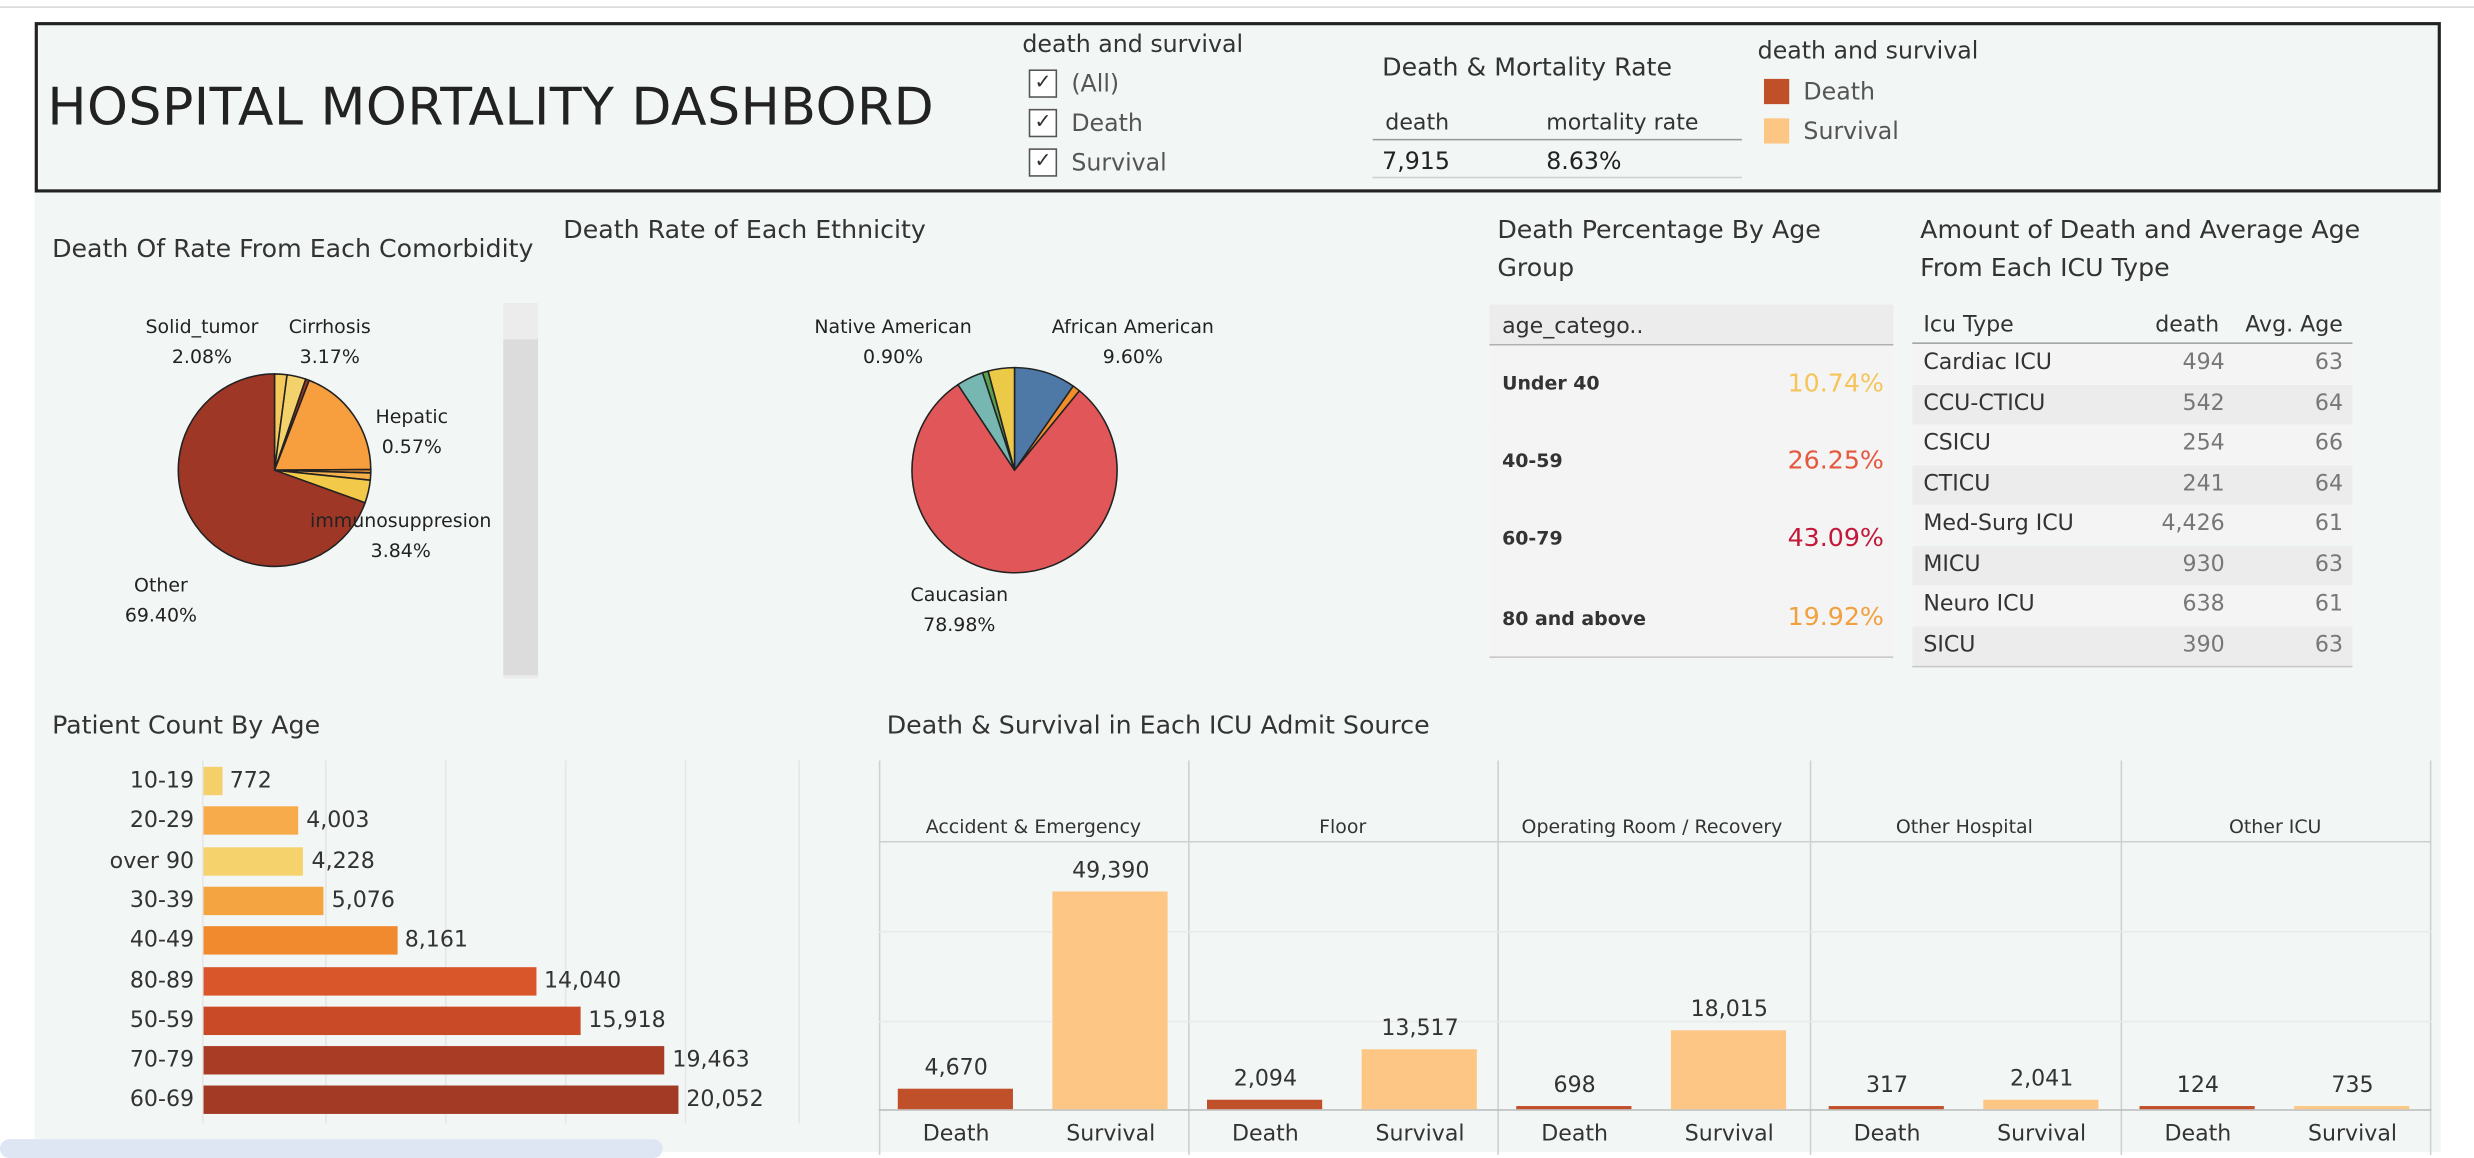 This screenshot has height=1158, width=2474. Describe the element at coordinates (2203, 403) in the screenshot. I see `icu-death-value: 542` at that location.